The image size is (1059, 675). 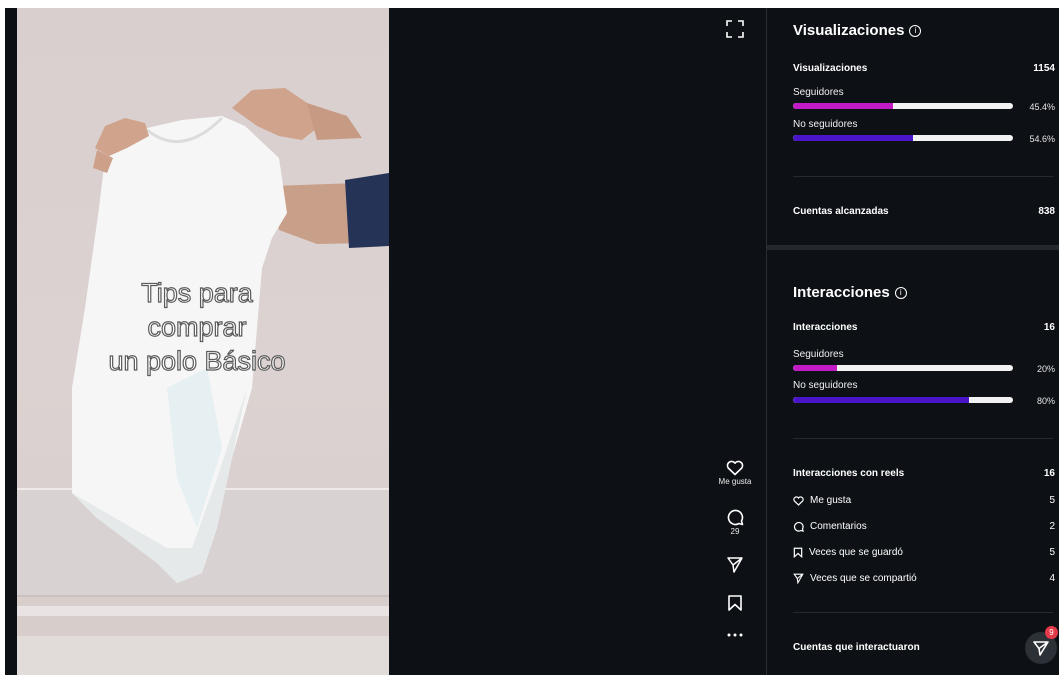 I want to click on save-button, so click(x=735, y=603).